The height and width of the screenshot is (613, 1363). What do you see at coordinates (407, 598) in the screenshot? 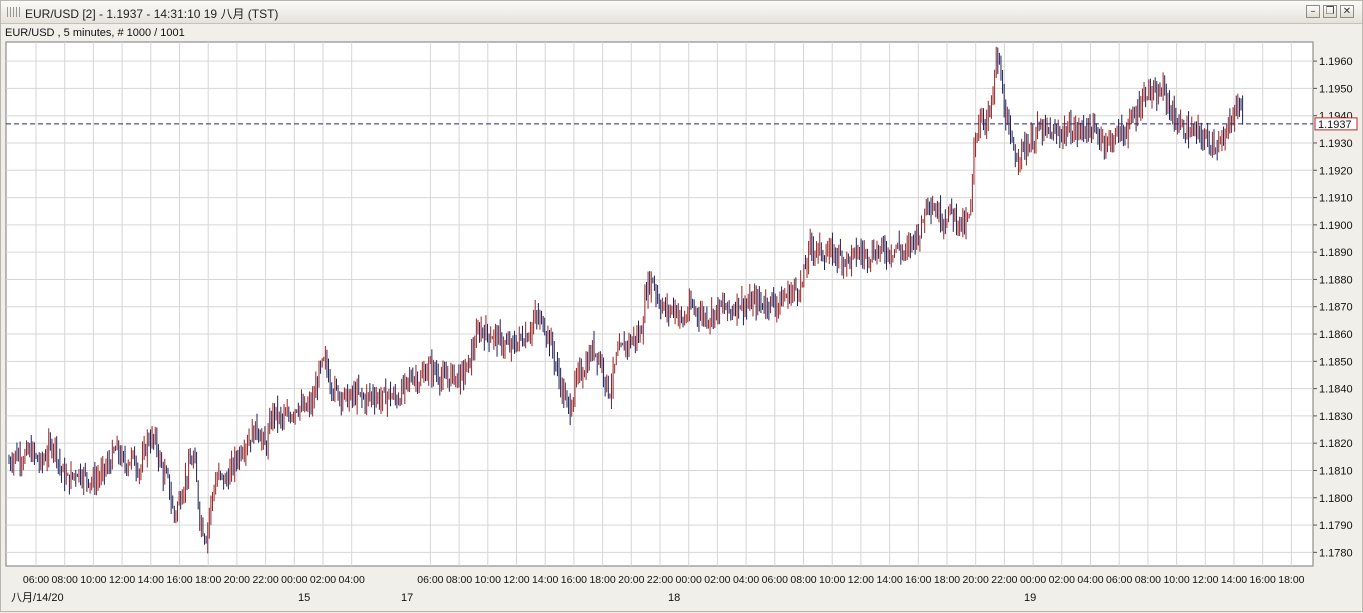
I see `date-label: 17` at bounding box center [407, 598].